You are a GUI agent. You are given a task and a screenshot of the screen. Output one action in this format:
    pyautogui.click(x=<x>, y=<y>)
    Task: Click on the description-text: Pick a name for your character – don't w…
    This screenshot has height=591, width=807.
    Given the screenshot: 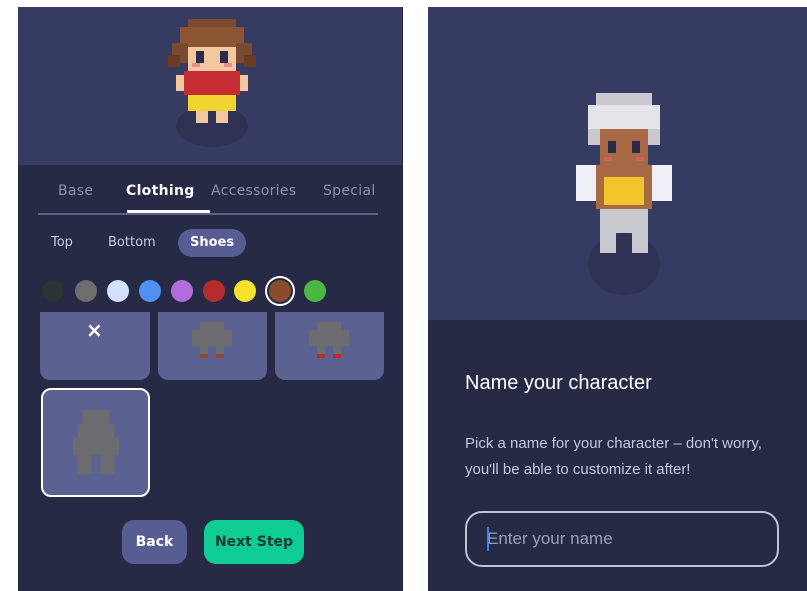 What is the action you would take?
    pyautogui.click(x=613, y=456)
    